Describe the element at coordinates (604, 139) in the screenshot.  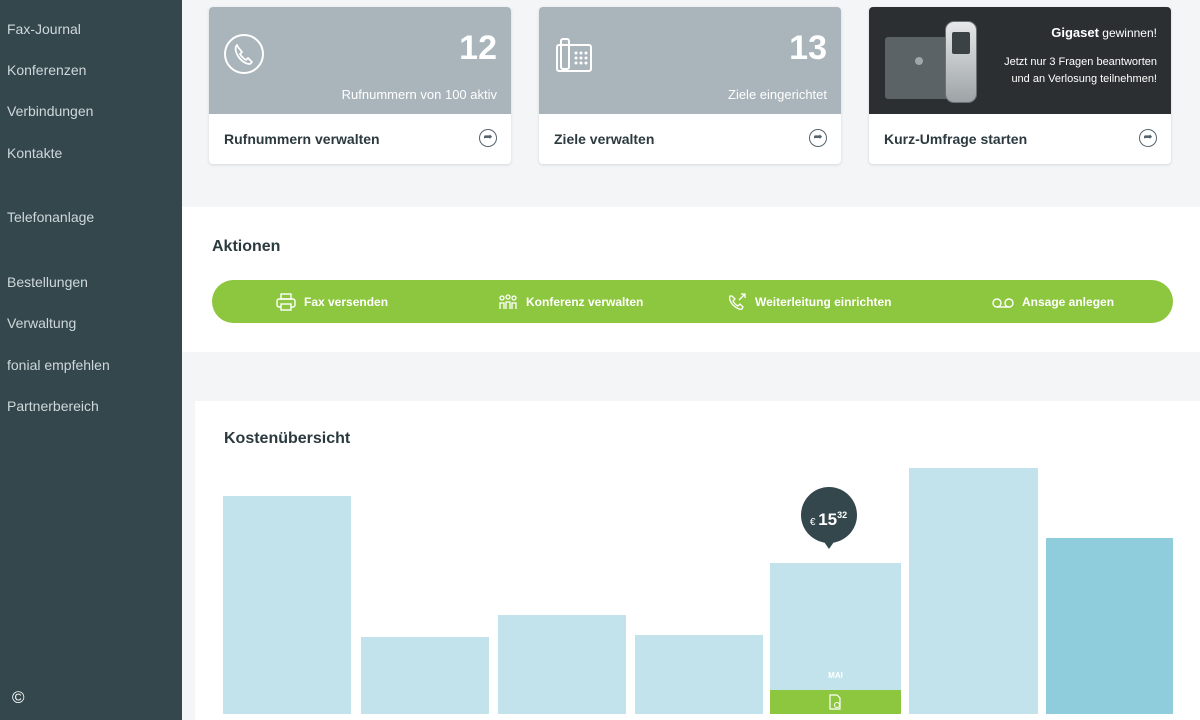
I see `manage-targets-link: Ziele verwalten` at that location.